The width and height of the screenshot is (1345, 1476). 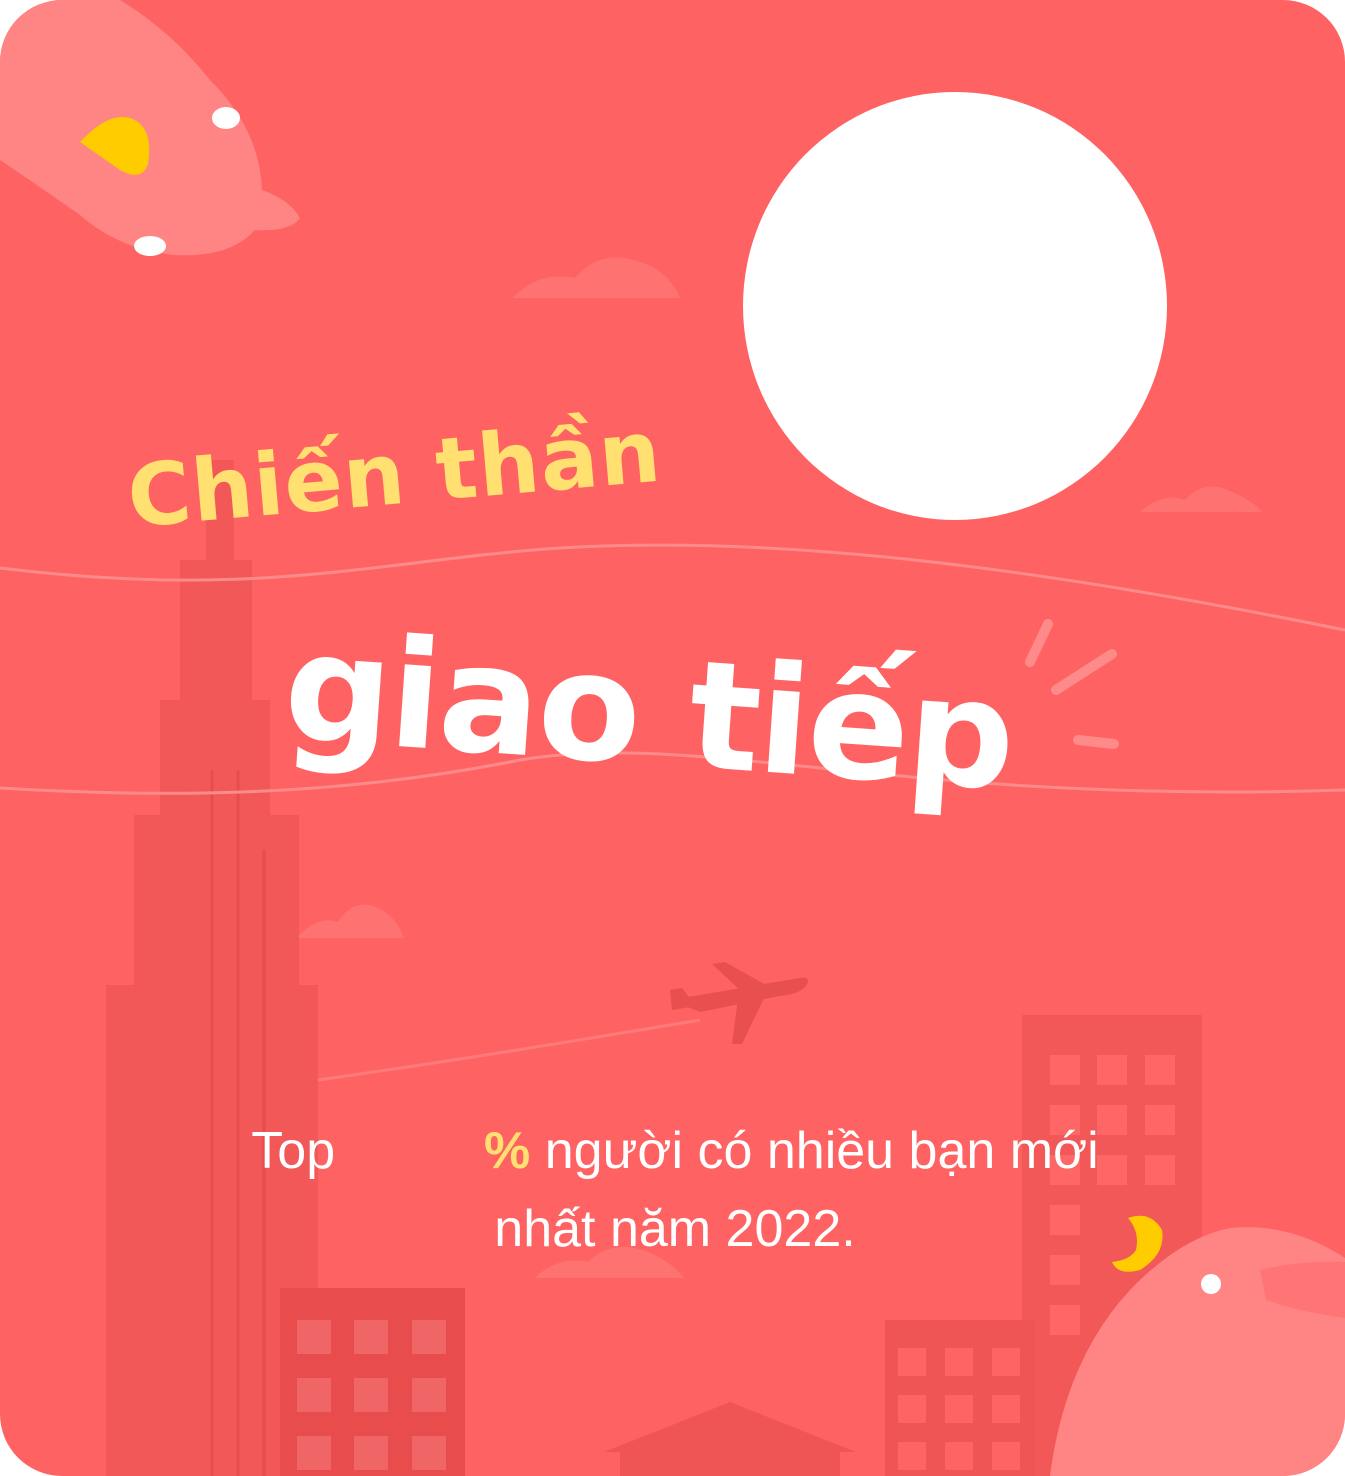 What do you see at coordinates (371, 1395) in the screenshot?
I see `building-windows` at bounding box center [371, 1395].